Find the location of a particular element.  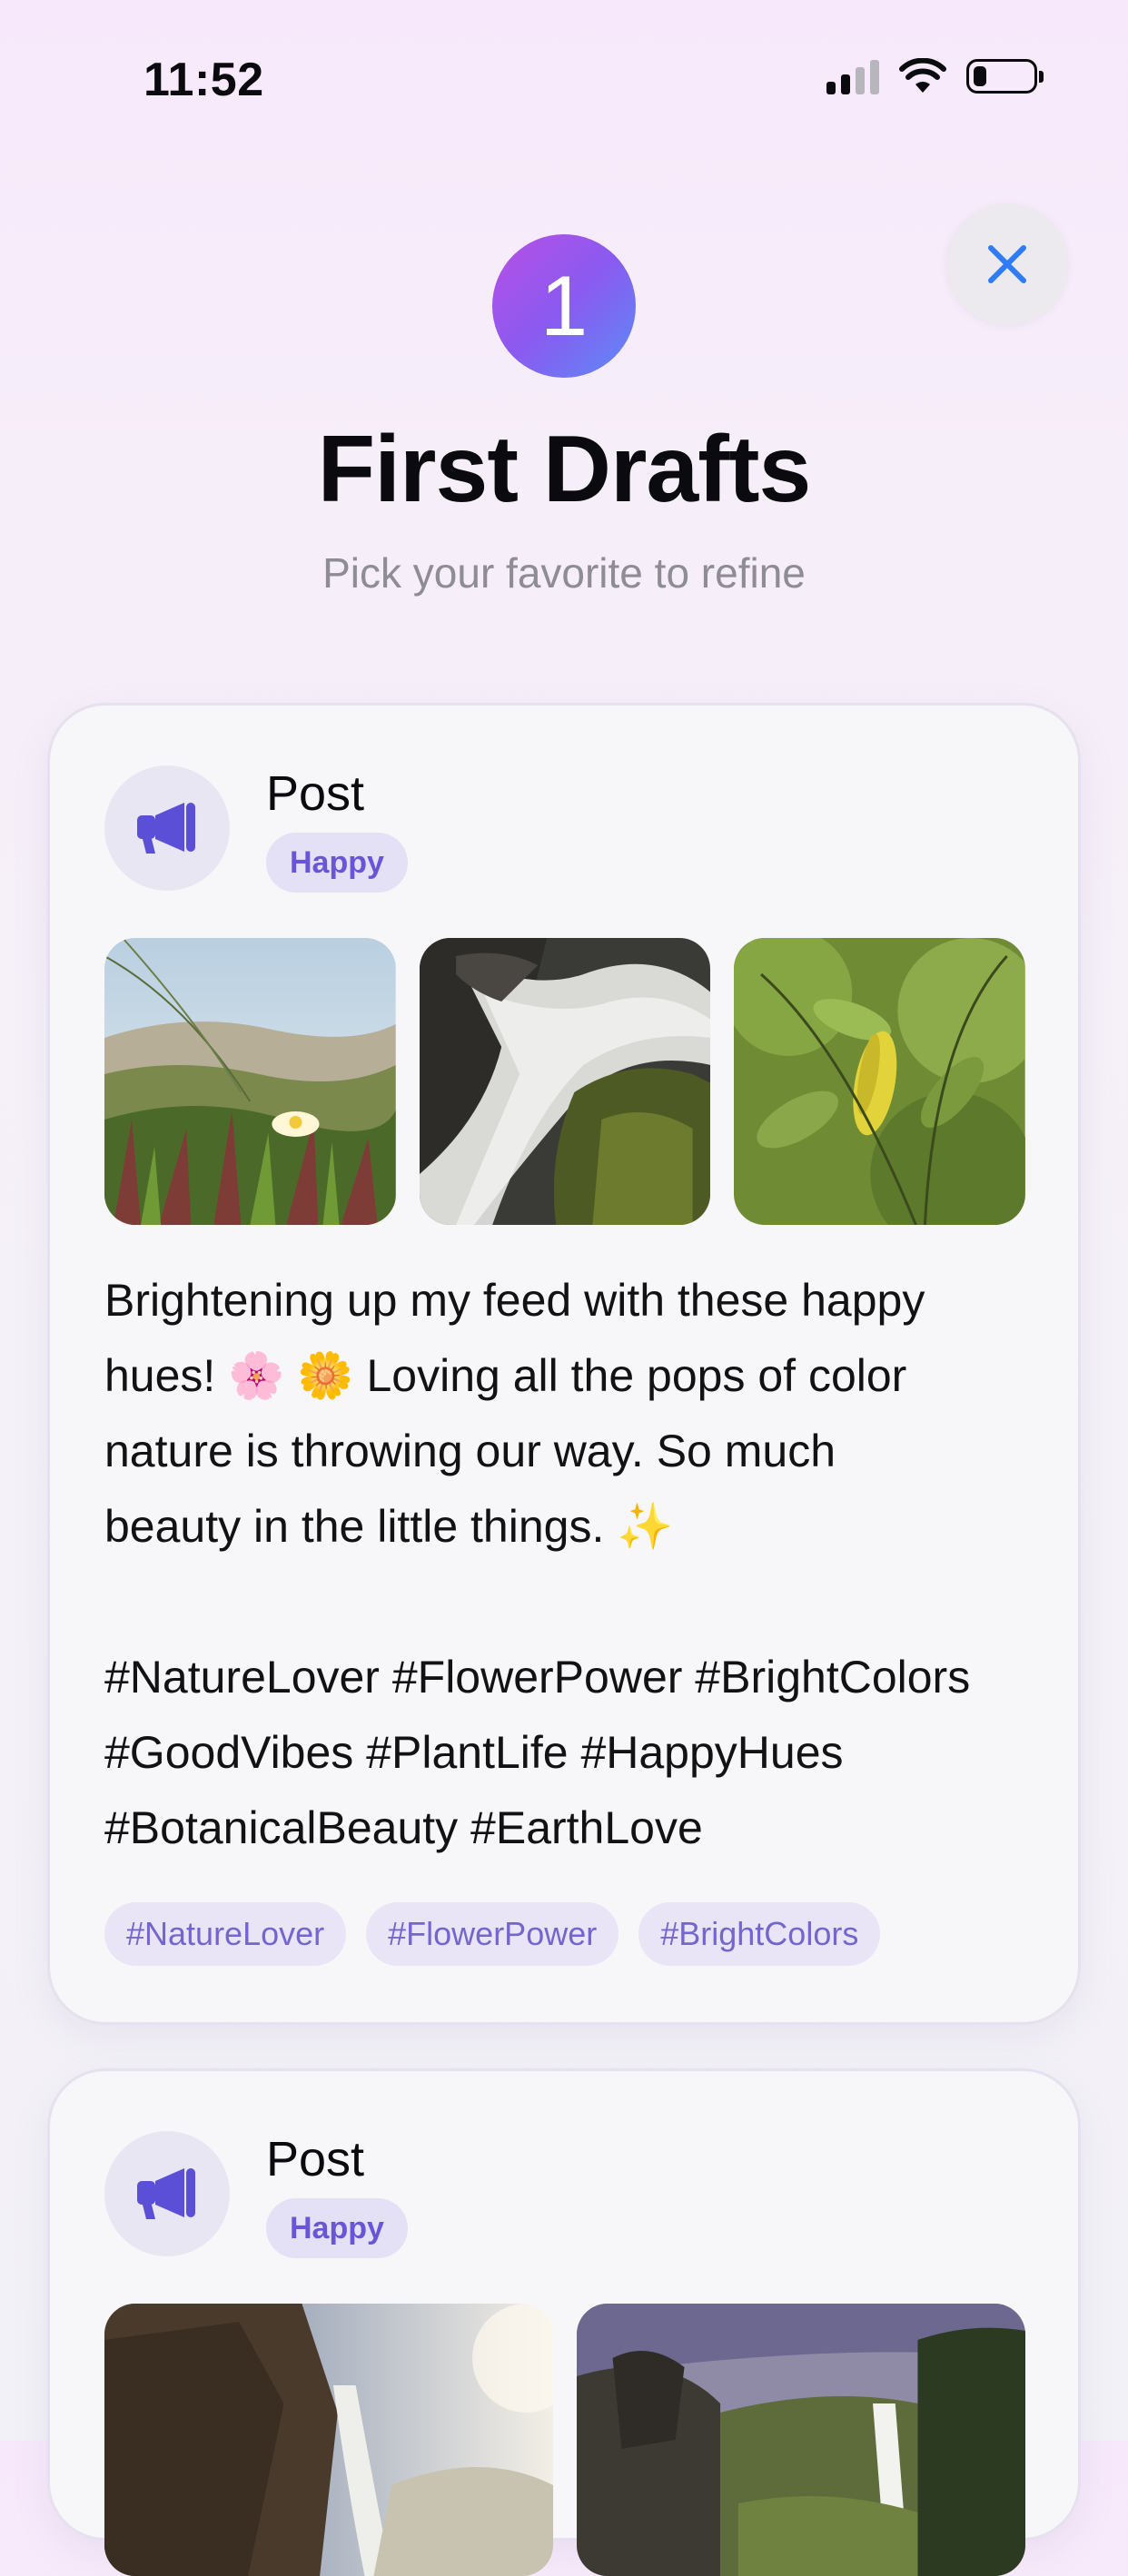

close-icon is located at coordinates (1007, 264).